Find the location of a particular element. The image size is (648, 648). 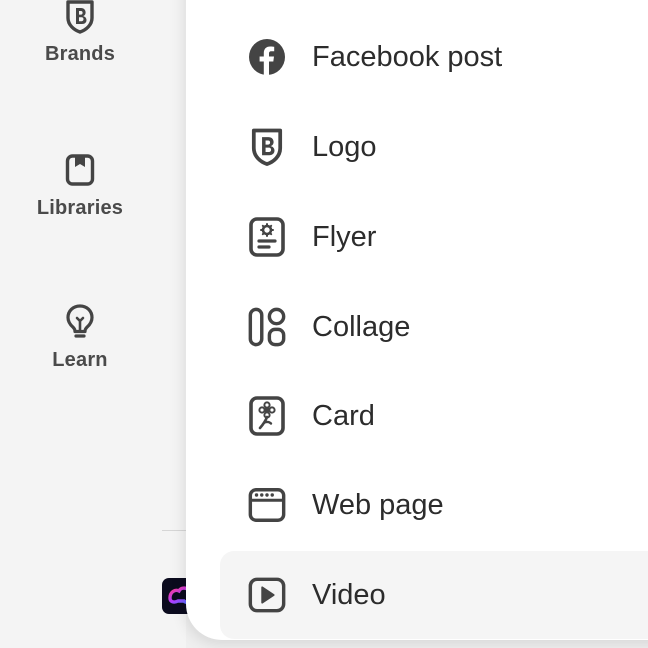

menu-item-label: Facebook post is located at coordinates (407, 56).